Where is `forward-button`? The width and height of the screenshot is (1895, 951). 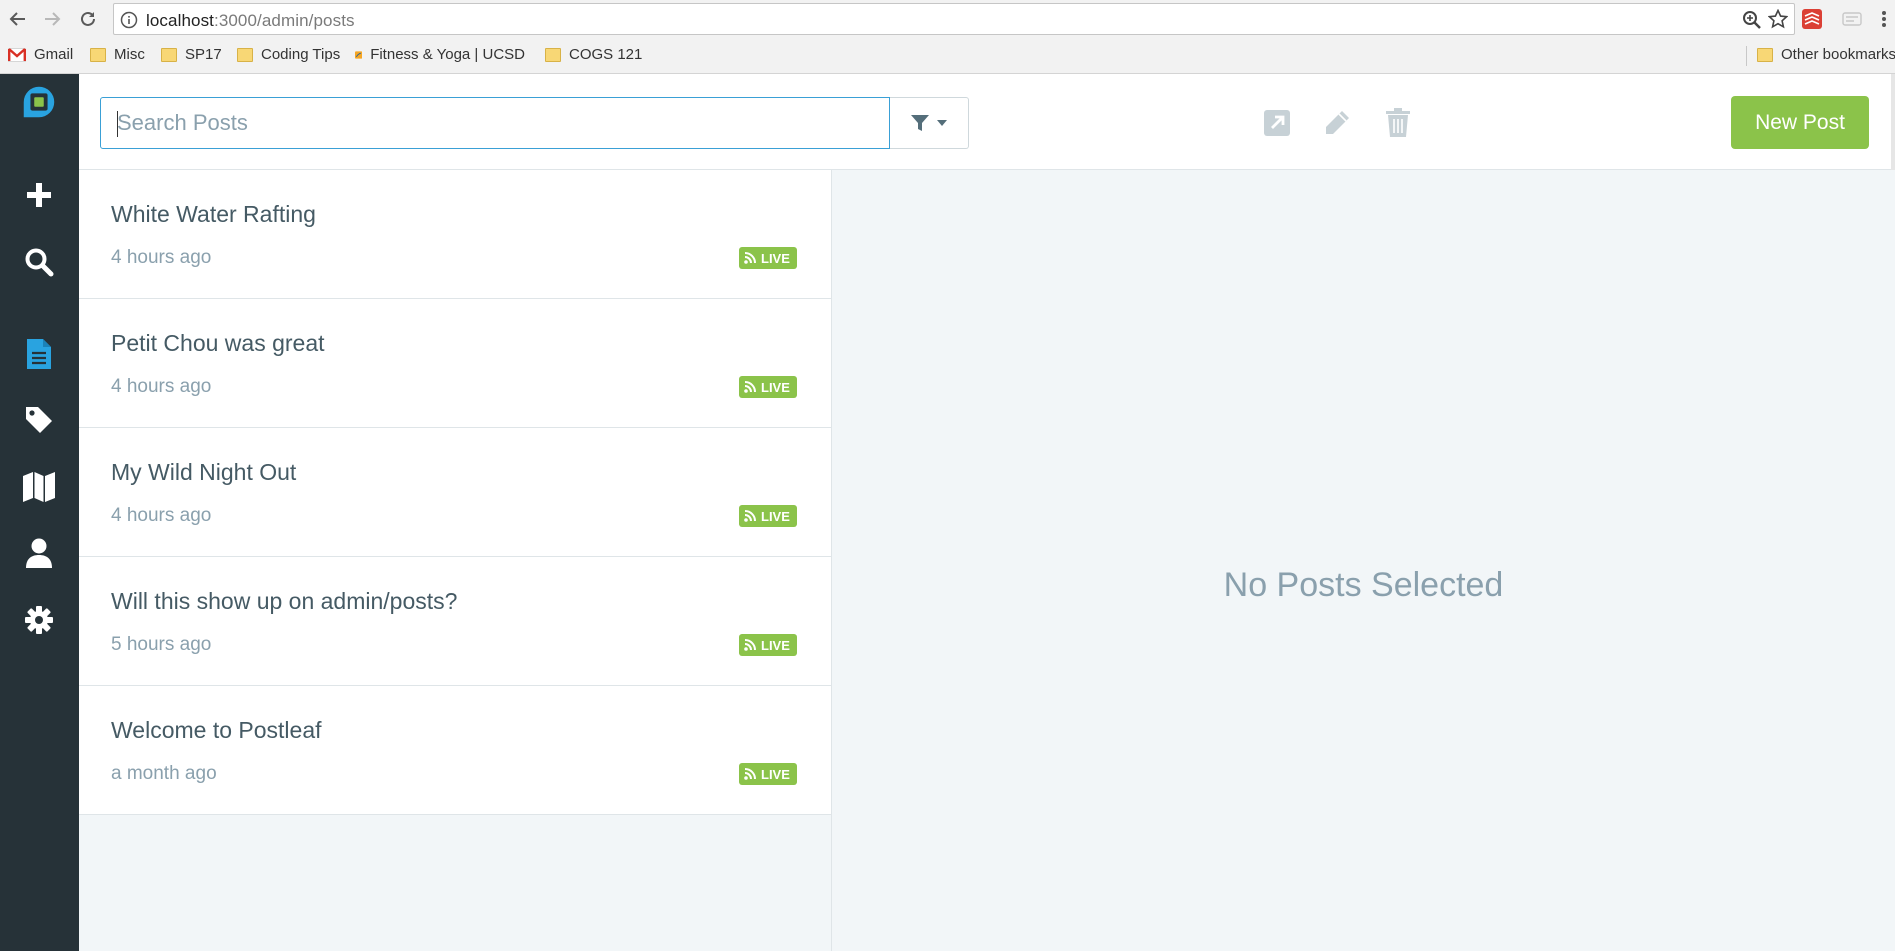
forward-button is located at coordinates (52, 19).